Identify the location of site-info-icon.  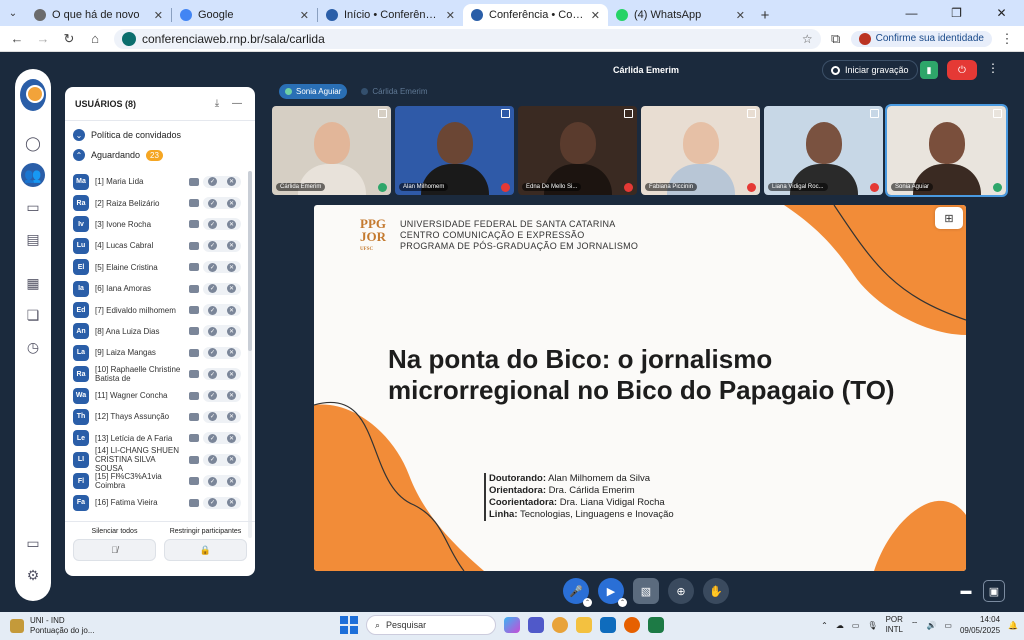
(129, 38).